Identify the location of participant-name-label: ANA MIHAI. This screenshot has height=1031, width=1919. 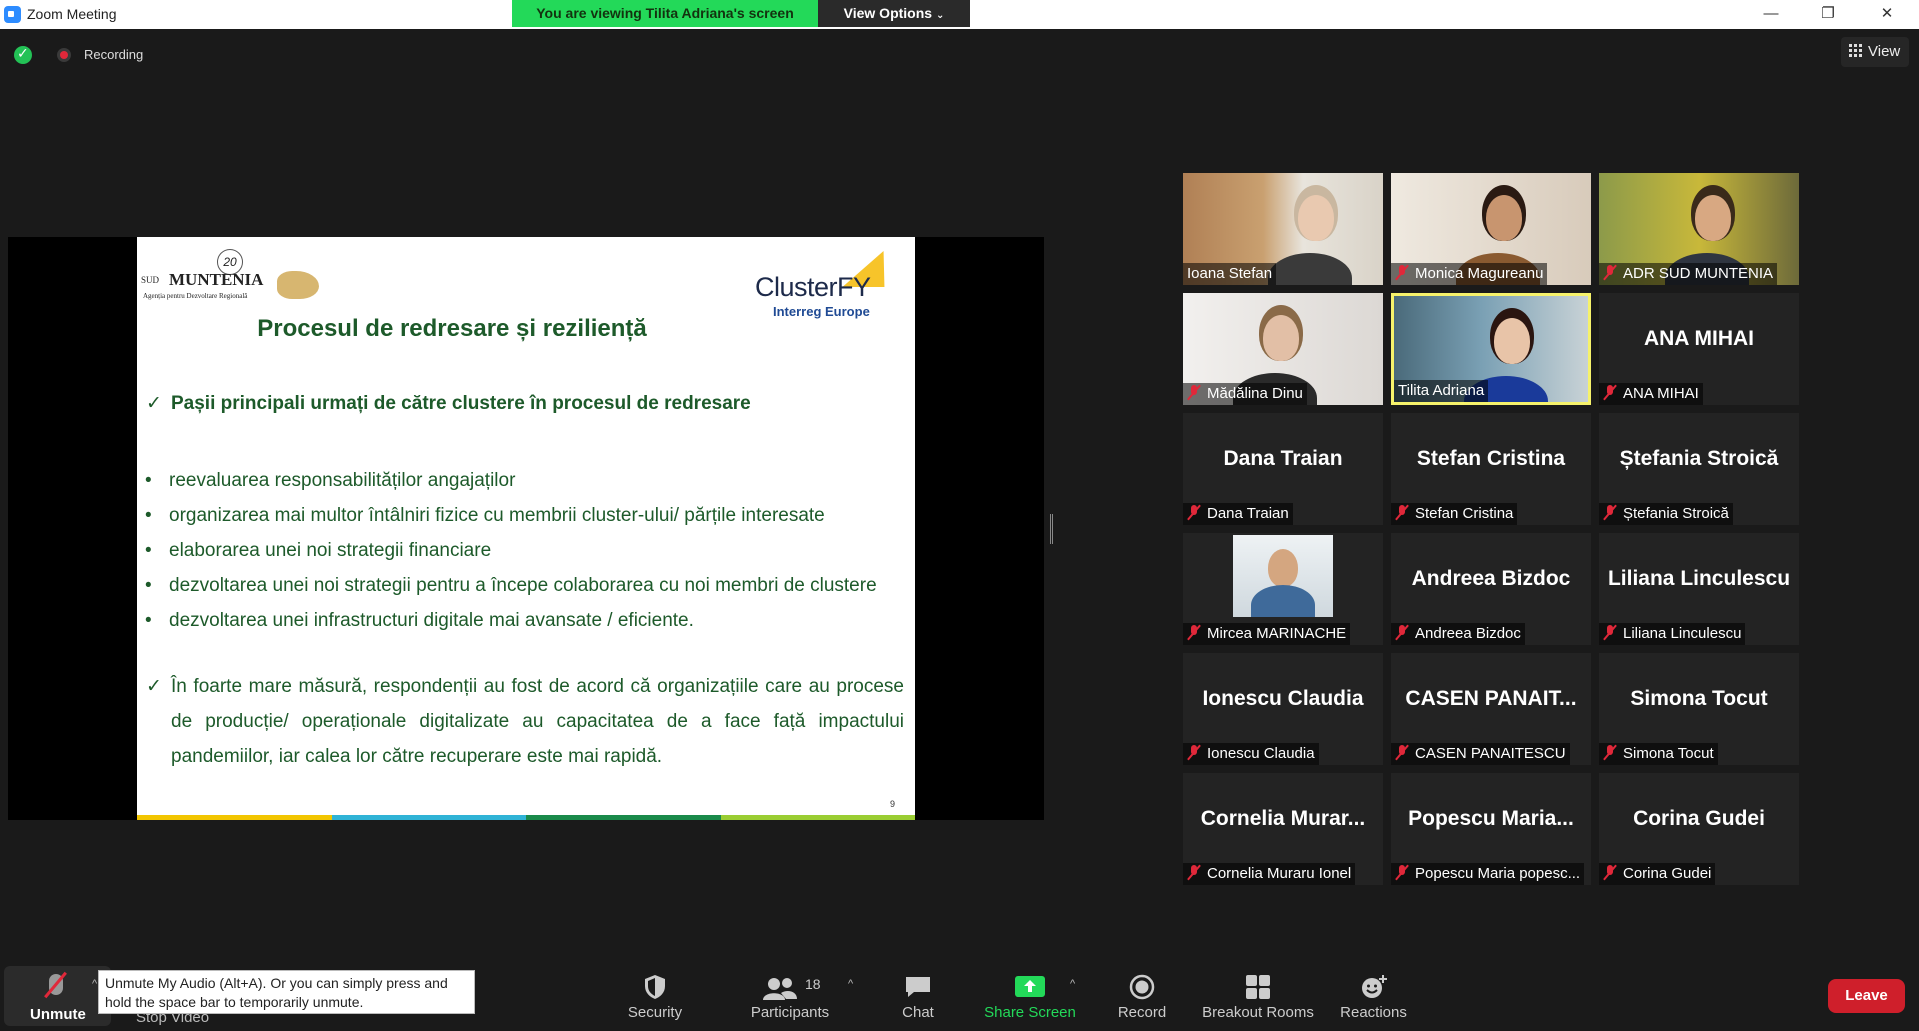
(1651, 394).